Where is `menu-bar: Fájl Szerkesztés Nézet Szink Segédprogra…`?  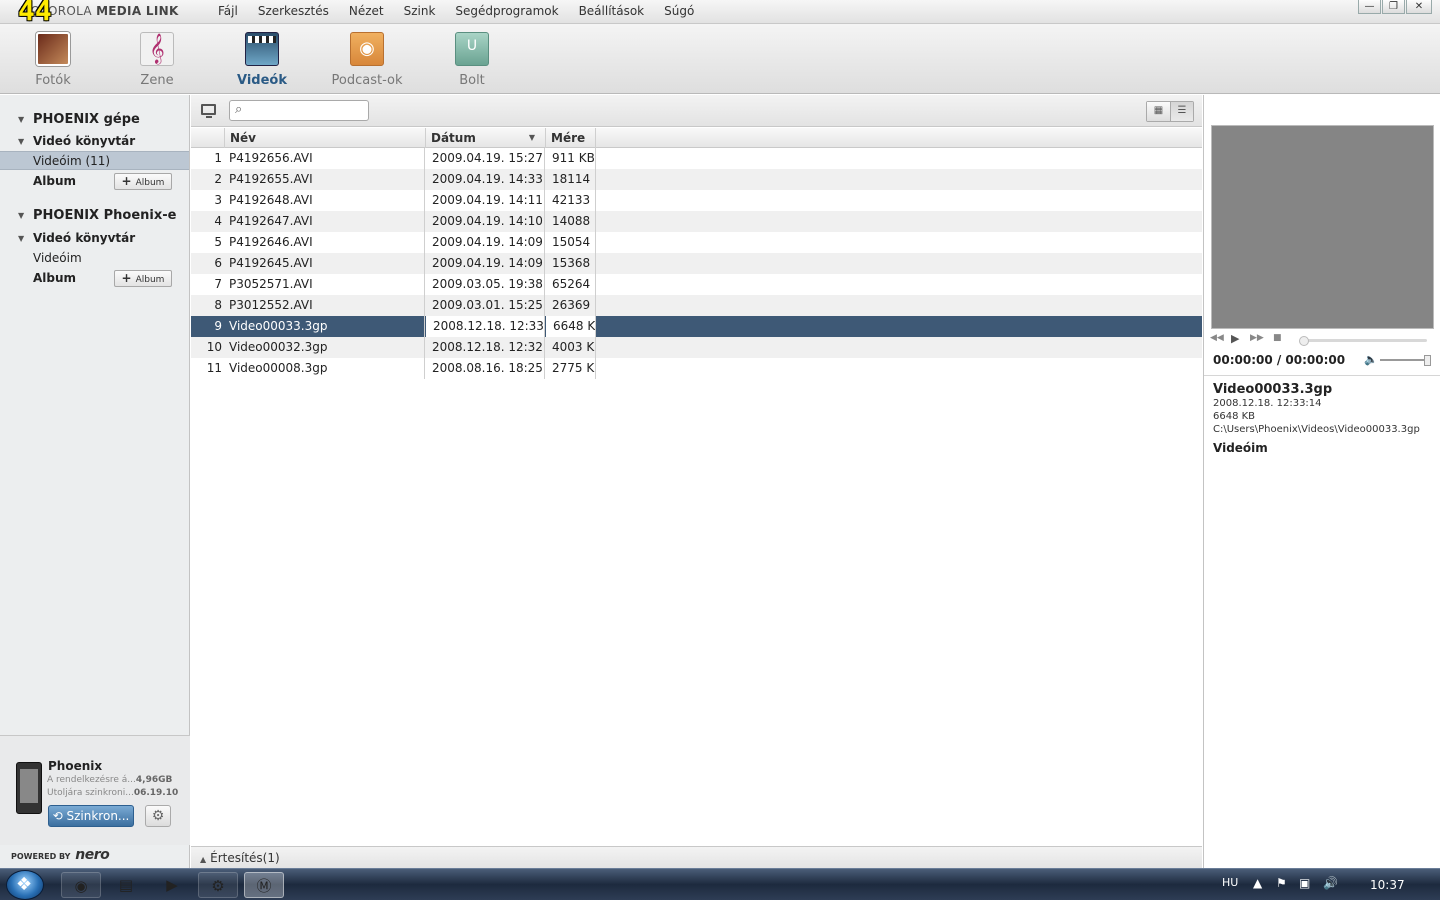
menu-bar: Fájl Szerkesztés Nézet Szink Segédprogra… is located at coordinates (456, 11).